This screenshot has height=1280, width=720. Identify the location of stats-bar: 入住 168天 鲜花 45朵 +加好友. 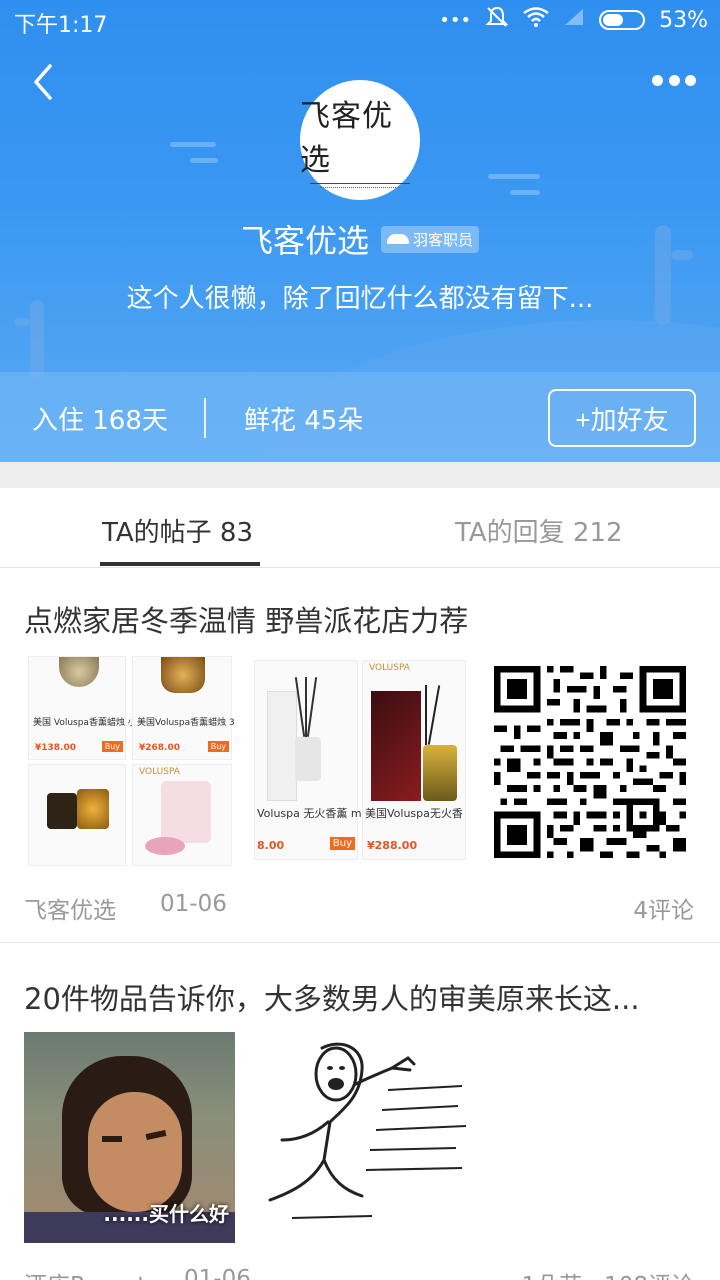
(360, 417).